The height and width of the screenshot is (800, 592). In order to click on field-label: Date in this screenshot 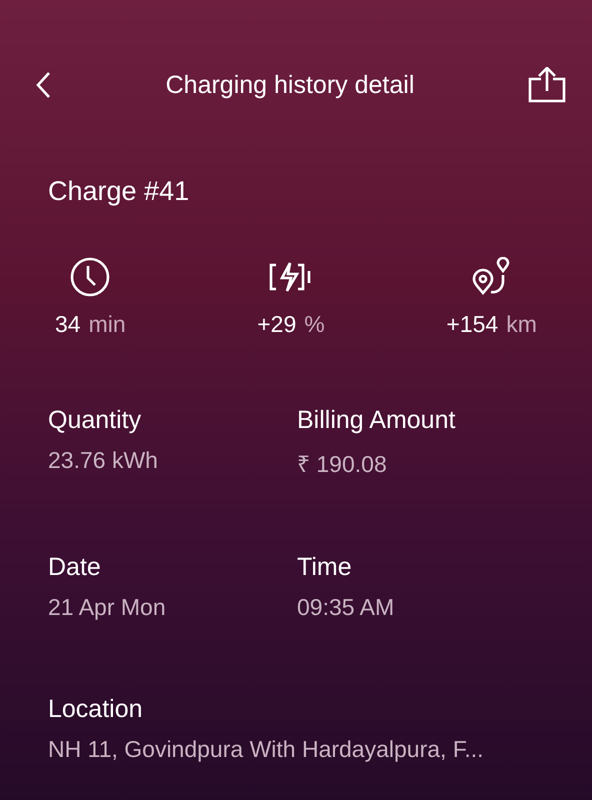, I will do `click(74, 567)`.